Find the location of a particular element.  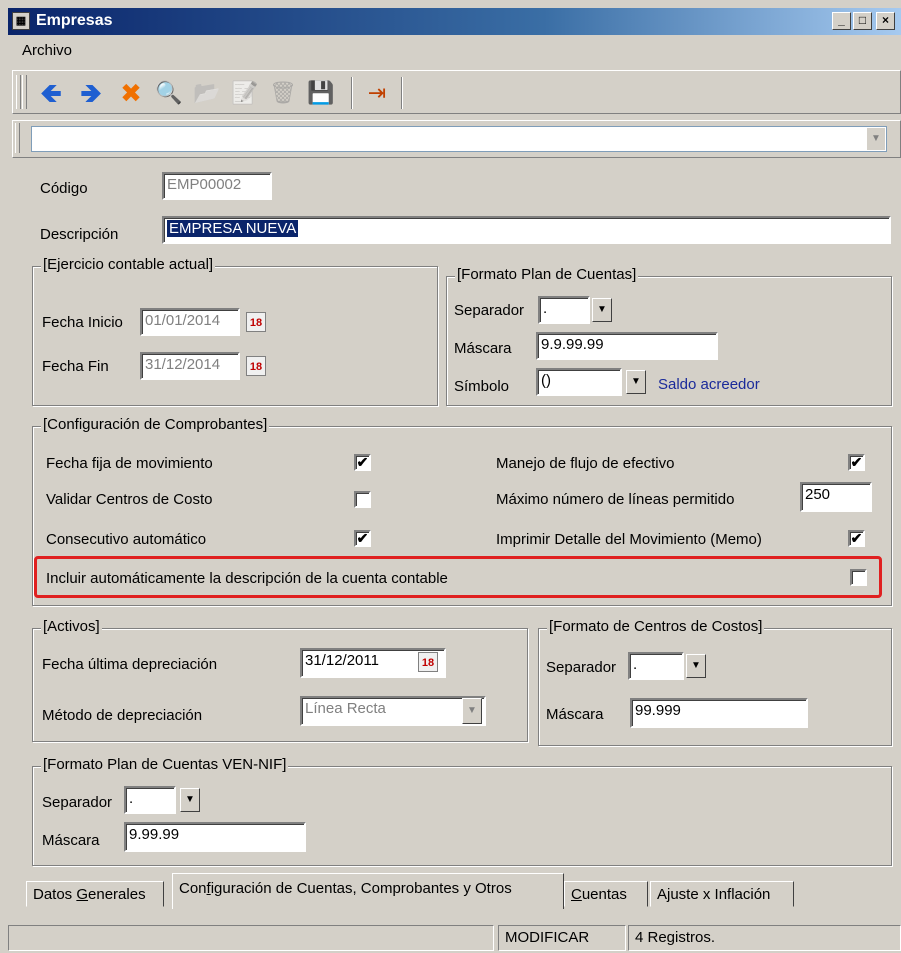

imprimir-checkbox: ✔ is located at coordinates (856, 538).